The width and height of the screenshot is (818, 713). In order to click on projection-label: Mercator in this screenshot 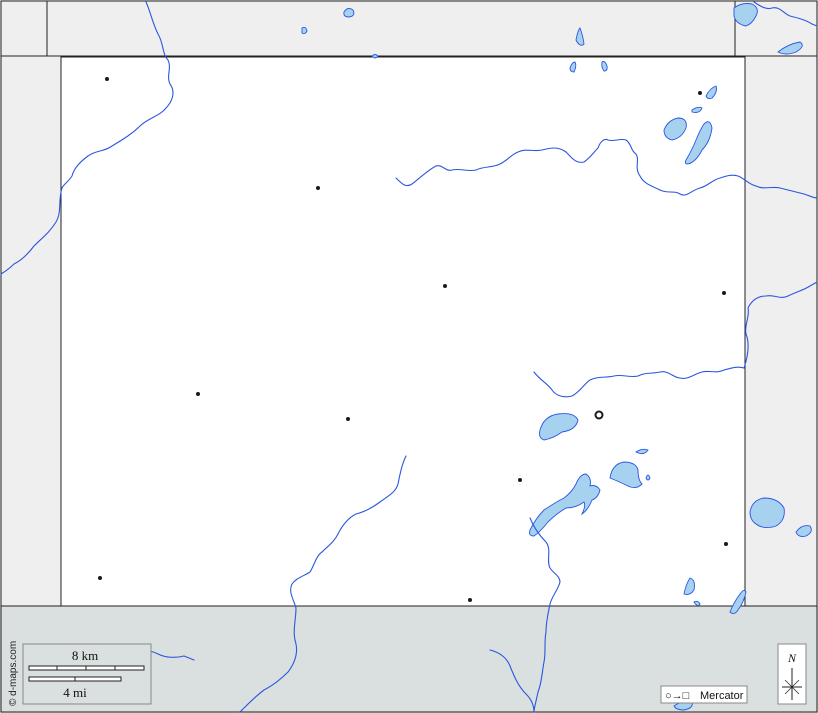, I will do `click(722, 696)`.